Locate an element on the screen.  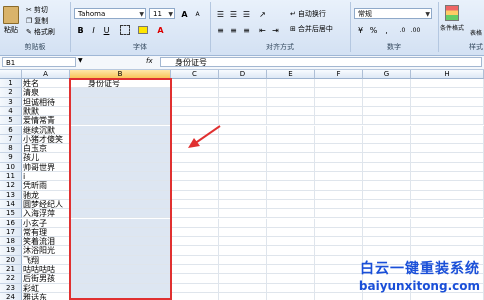
row-header: 17 is located at coordinates (11, 232).